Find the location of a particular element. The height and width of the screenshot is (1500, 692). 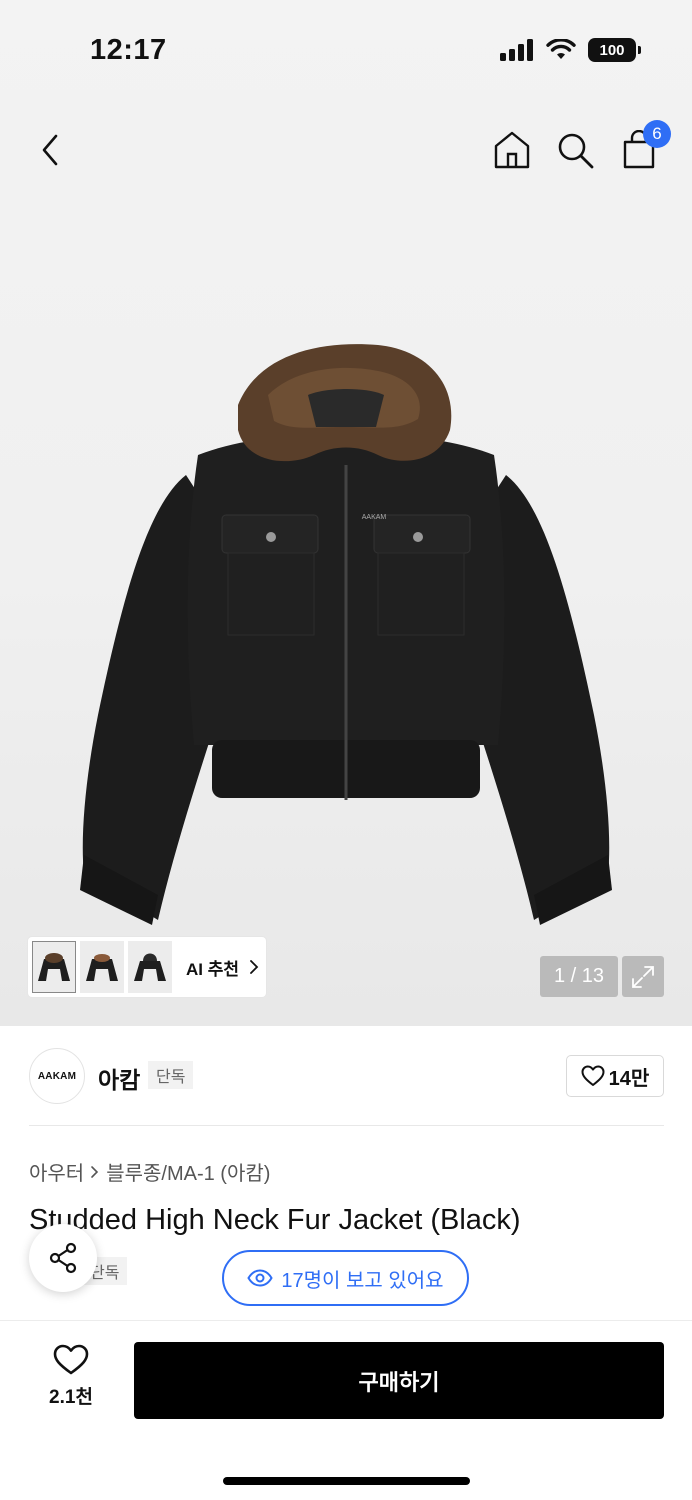

search-icon is located at coordinates (576, 151).